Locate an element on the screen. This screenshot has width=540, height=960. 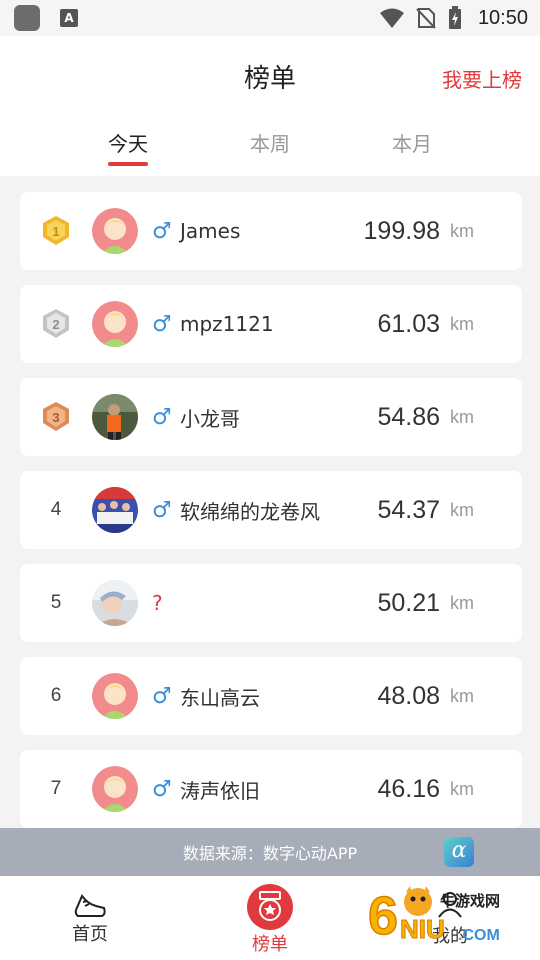
join-leaderboard-button: 我要上榜 is located at coordinates (482, 78).